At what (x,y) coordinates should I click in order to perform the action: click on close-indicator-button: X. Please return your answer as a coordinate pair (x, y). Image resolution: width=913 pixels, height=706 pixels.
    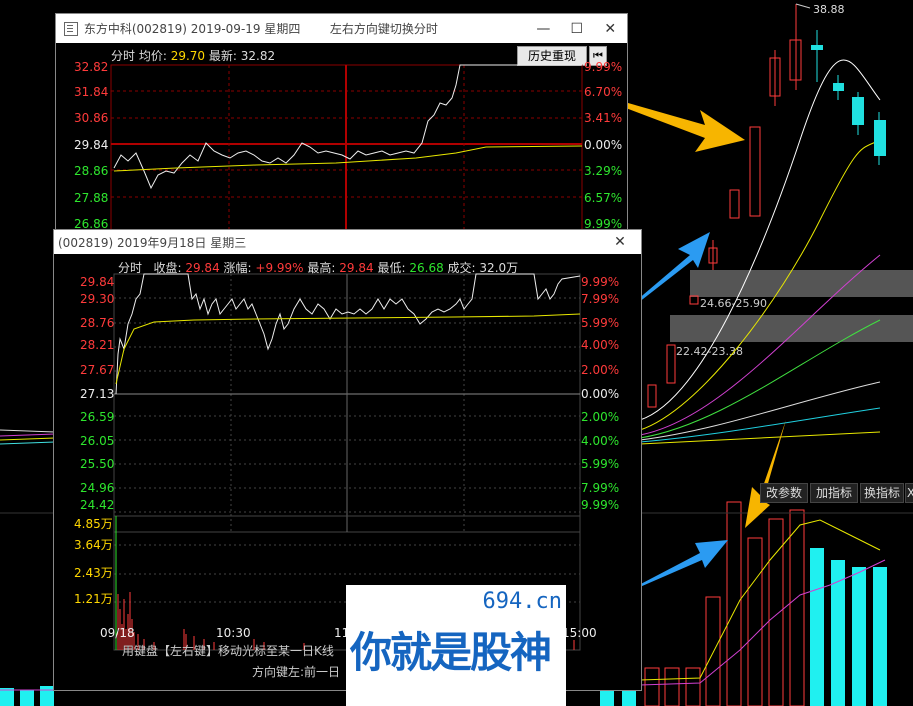
    Looking at the image, I should click on (909, 493).